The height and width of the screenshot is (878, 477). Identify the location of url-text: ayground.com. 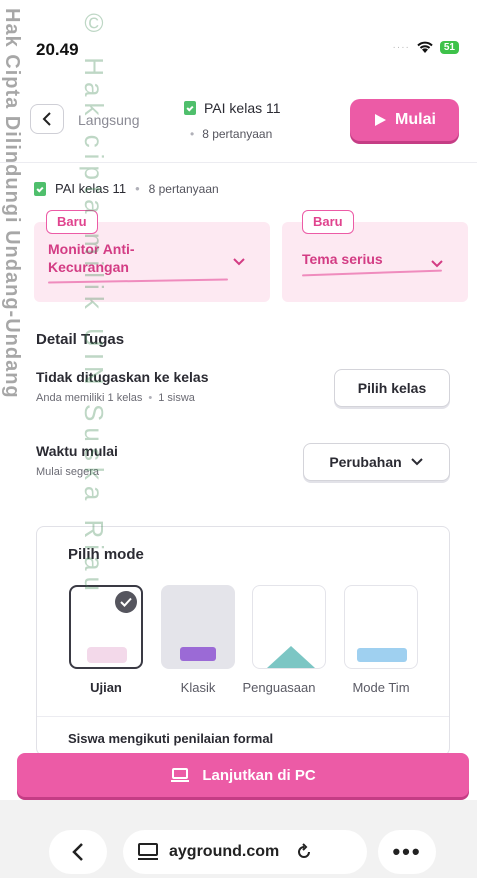
(224, 851).